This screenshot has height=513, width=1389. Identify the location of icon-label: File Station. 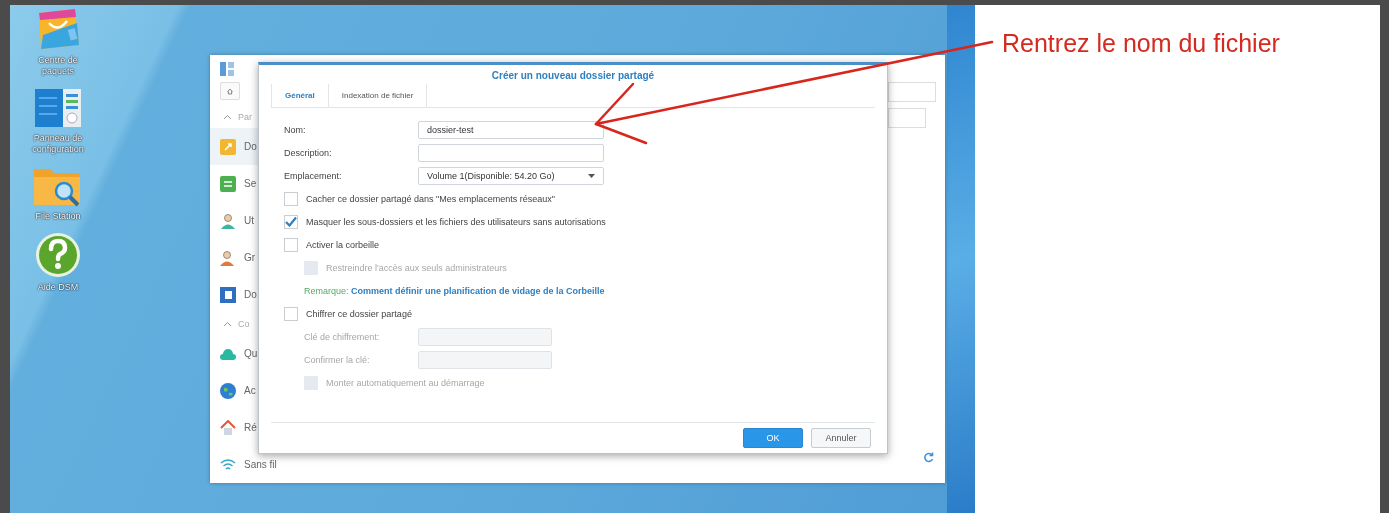
(58, 216).